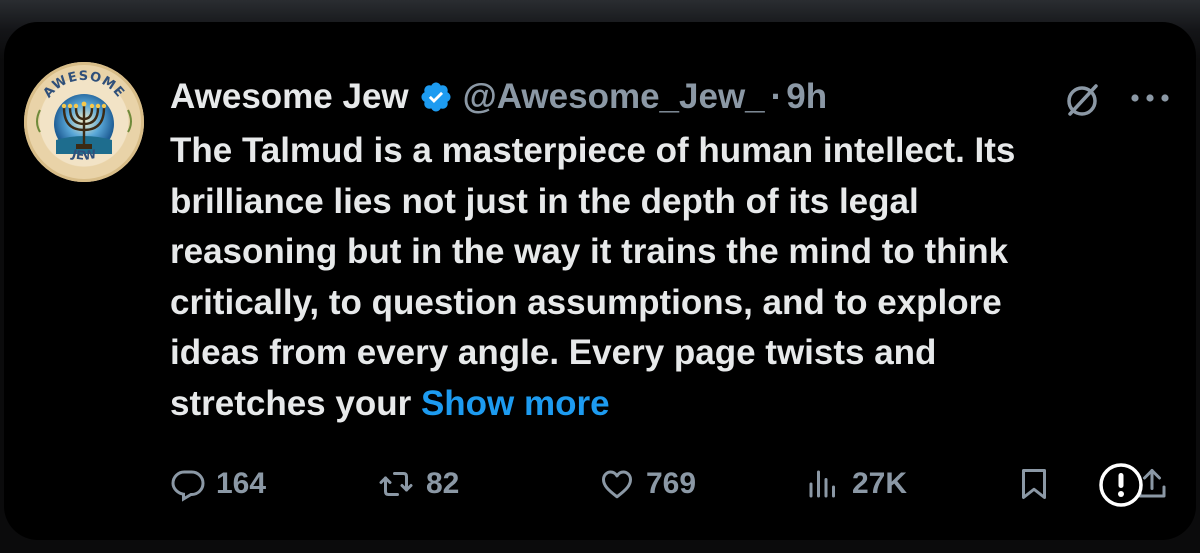 This screenshot has width=1200, height=553. Describe the element at coordinates (1121, 485) in the screenshot. I see `alert-icon` at that location.